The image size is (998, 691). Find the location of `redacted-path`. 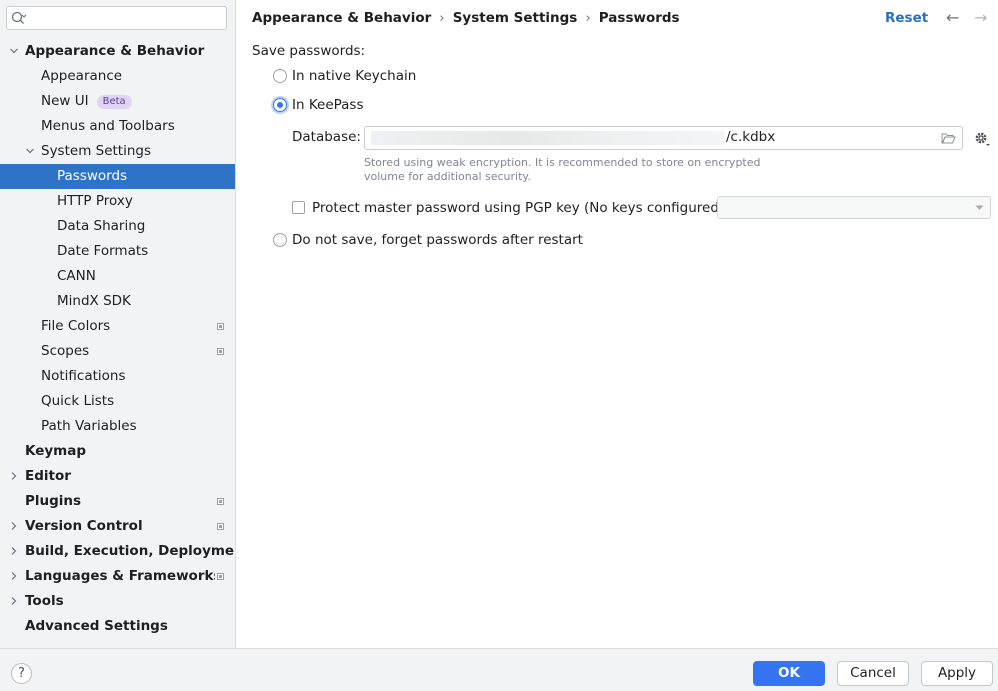

redacted-path is located at coordinates (548, 138).